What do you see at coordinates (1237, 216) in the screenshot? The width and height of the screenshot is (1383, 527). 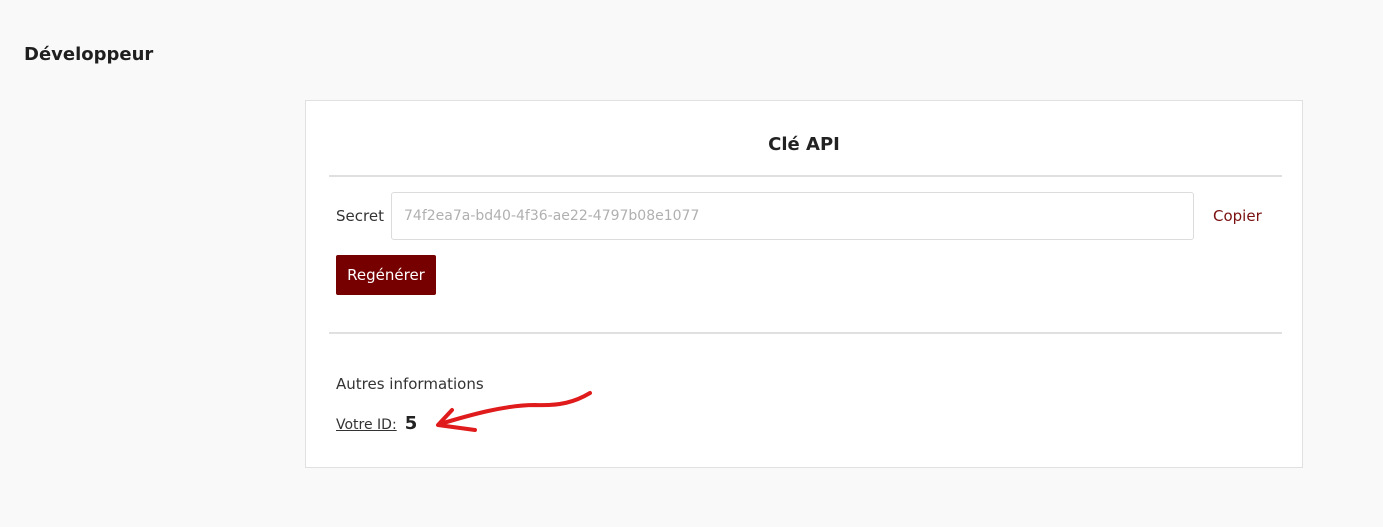 I see `copy-button: Copier` at bounding box center [1237, 216].